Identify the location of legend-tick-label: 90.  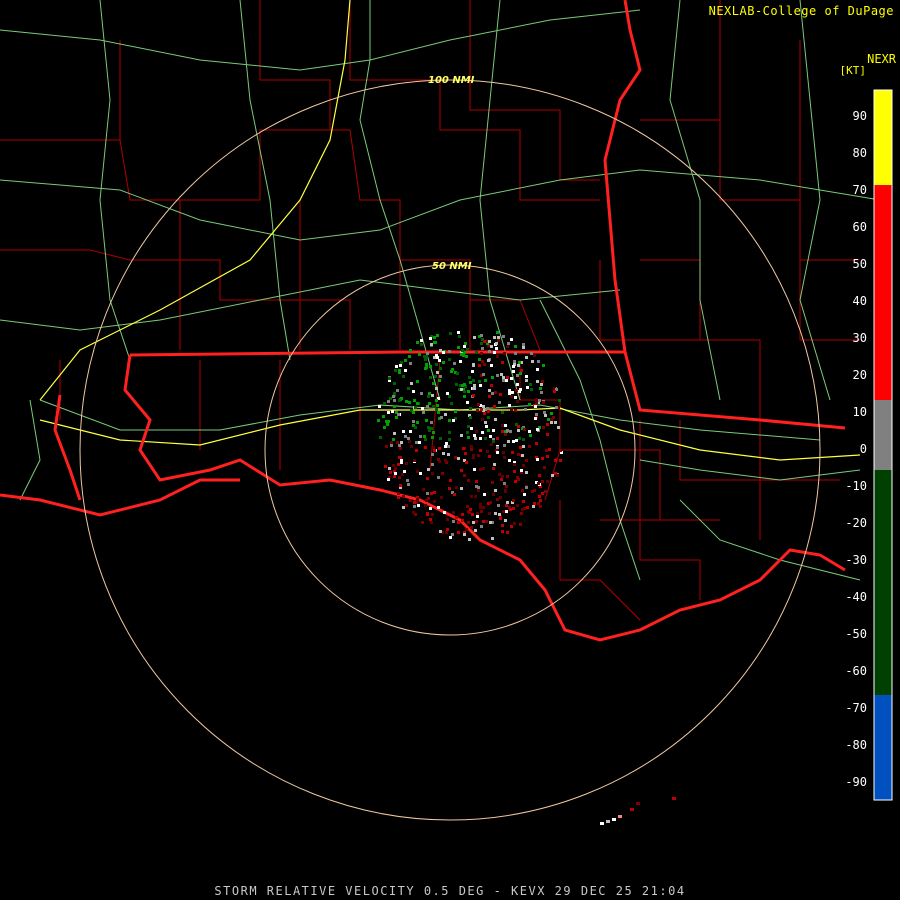
(860, 116).